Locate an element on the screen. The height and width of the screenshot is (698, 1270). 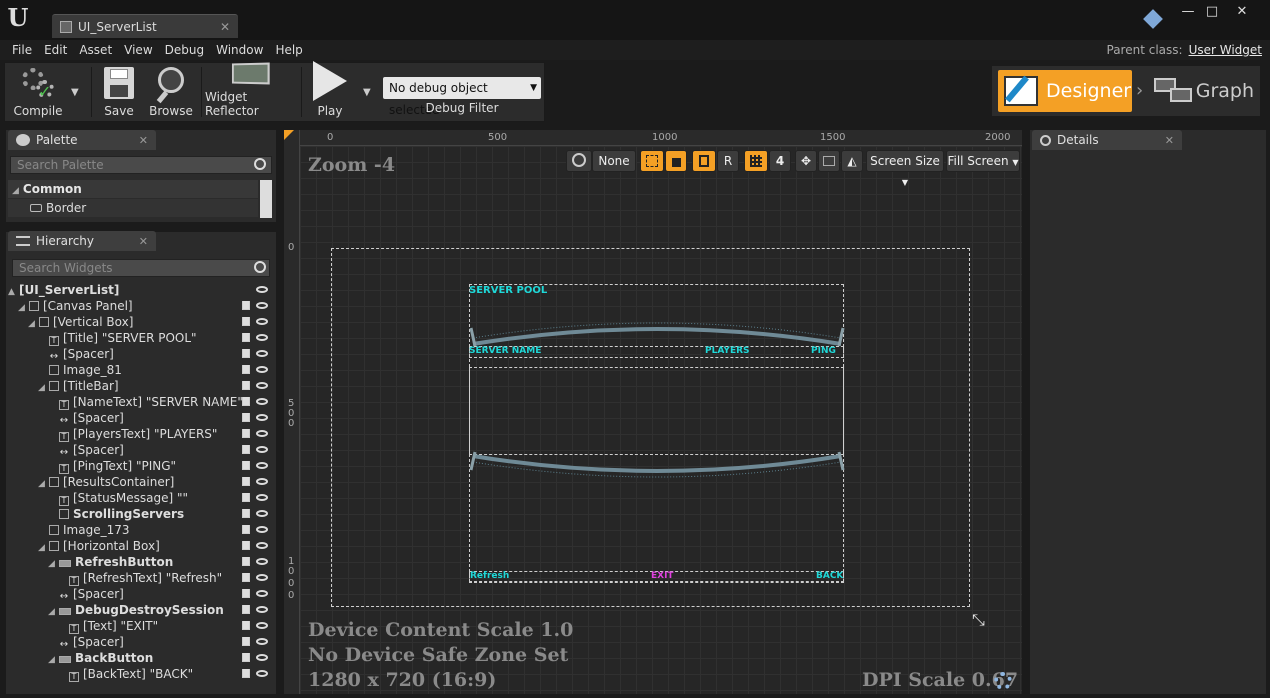
parent-class-link: User Widget is located at coordinates (1225, 50).